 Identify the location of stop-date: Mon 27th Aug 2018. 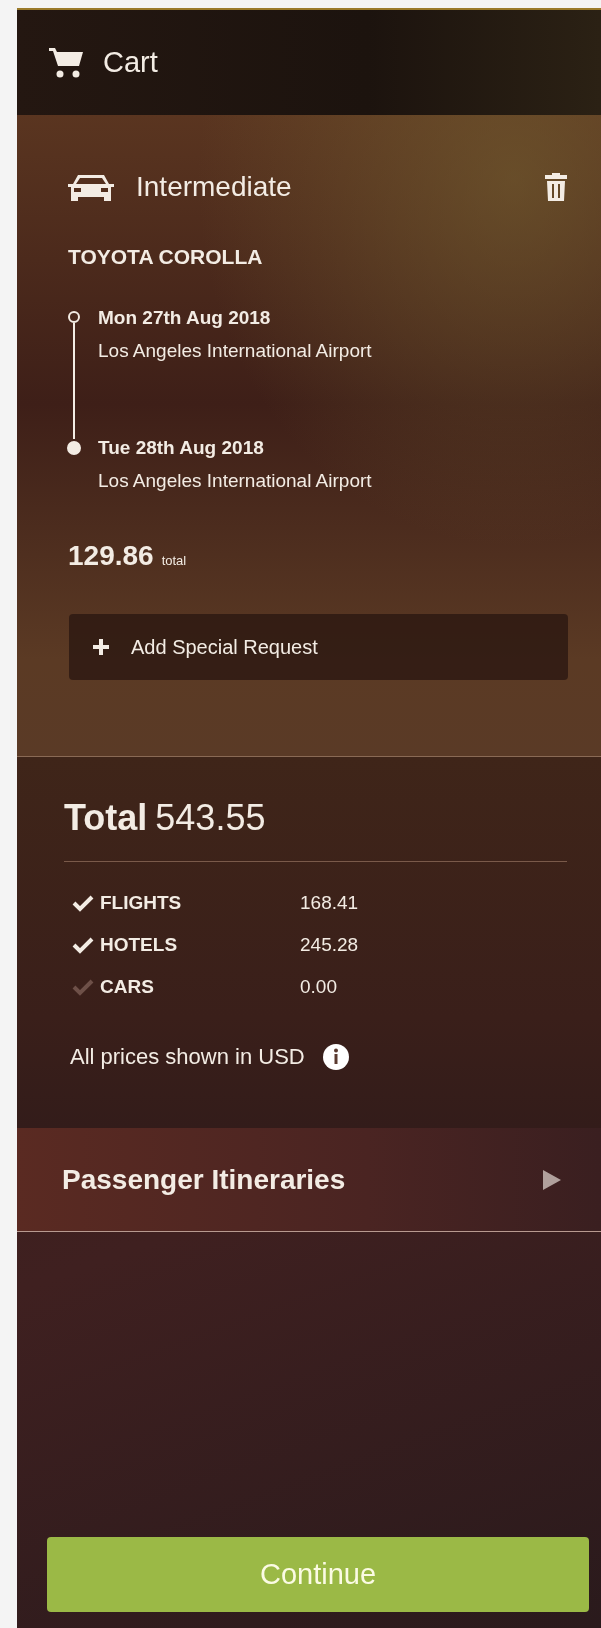
(185, 318).